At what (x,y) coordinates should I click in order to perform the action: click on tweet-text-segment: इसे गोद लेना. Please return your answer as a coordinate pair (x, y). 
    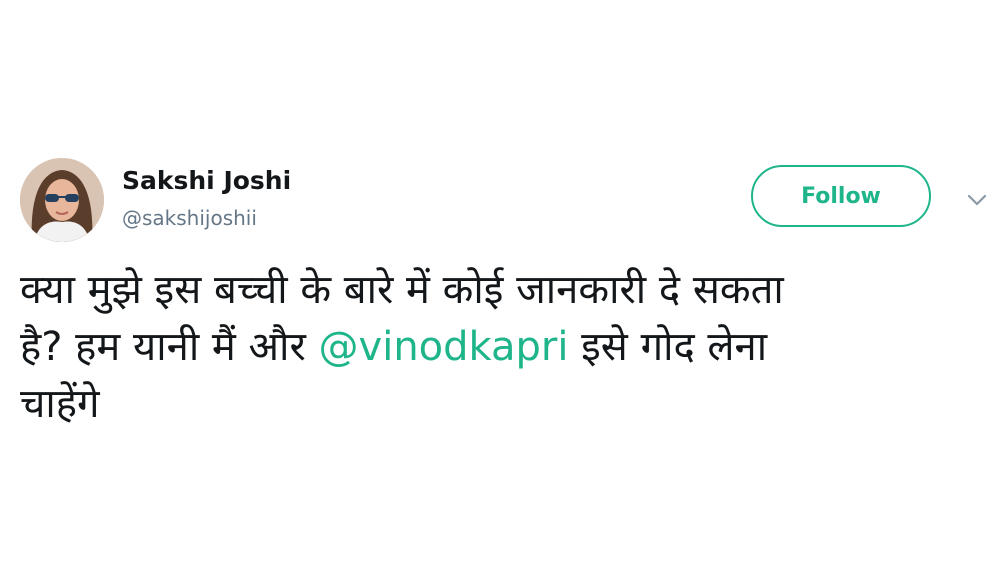
    Looking at the image, I should click on (668, 347).